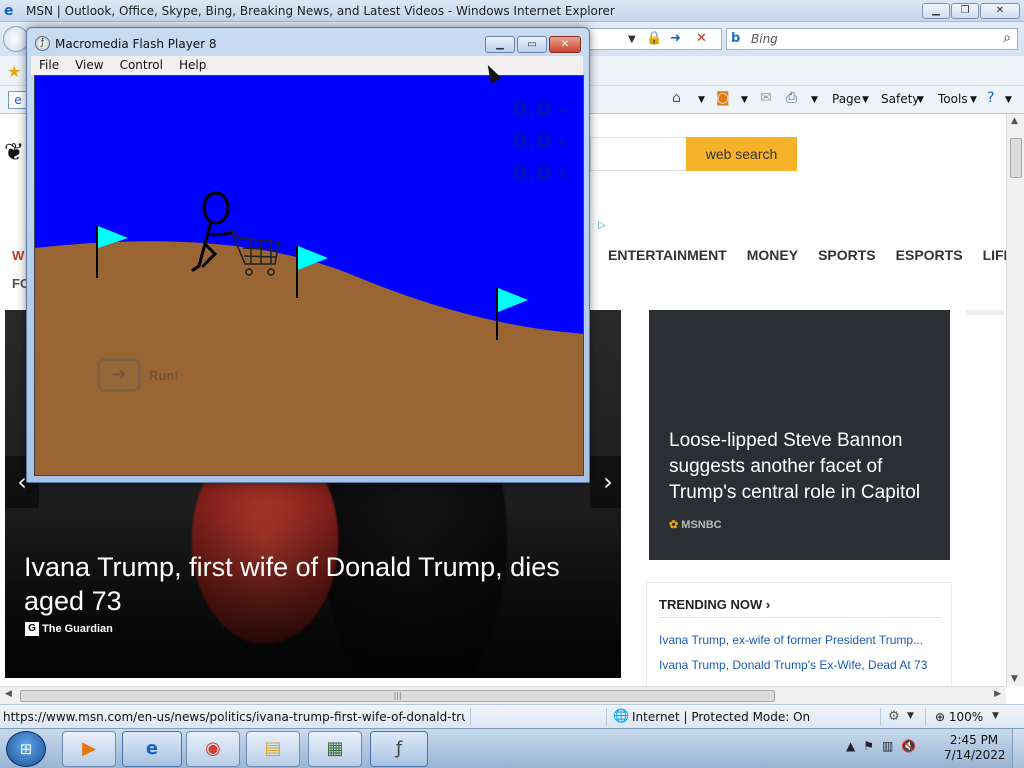 The width and height of the screenshot is (1024, 768). What do you see at coordinates (1015, 400) in the screenshot?
I see `vertical-scrollbar: ▲ ▼` at bounding box center [1015, 400].